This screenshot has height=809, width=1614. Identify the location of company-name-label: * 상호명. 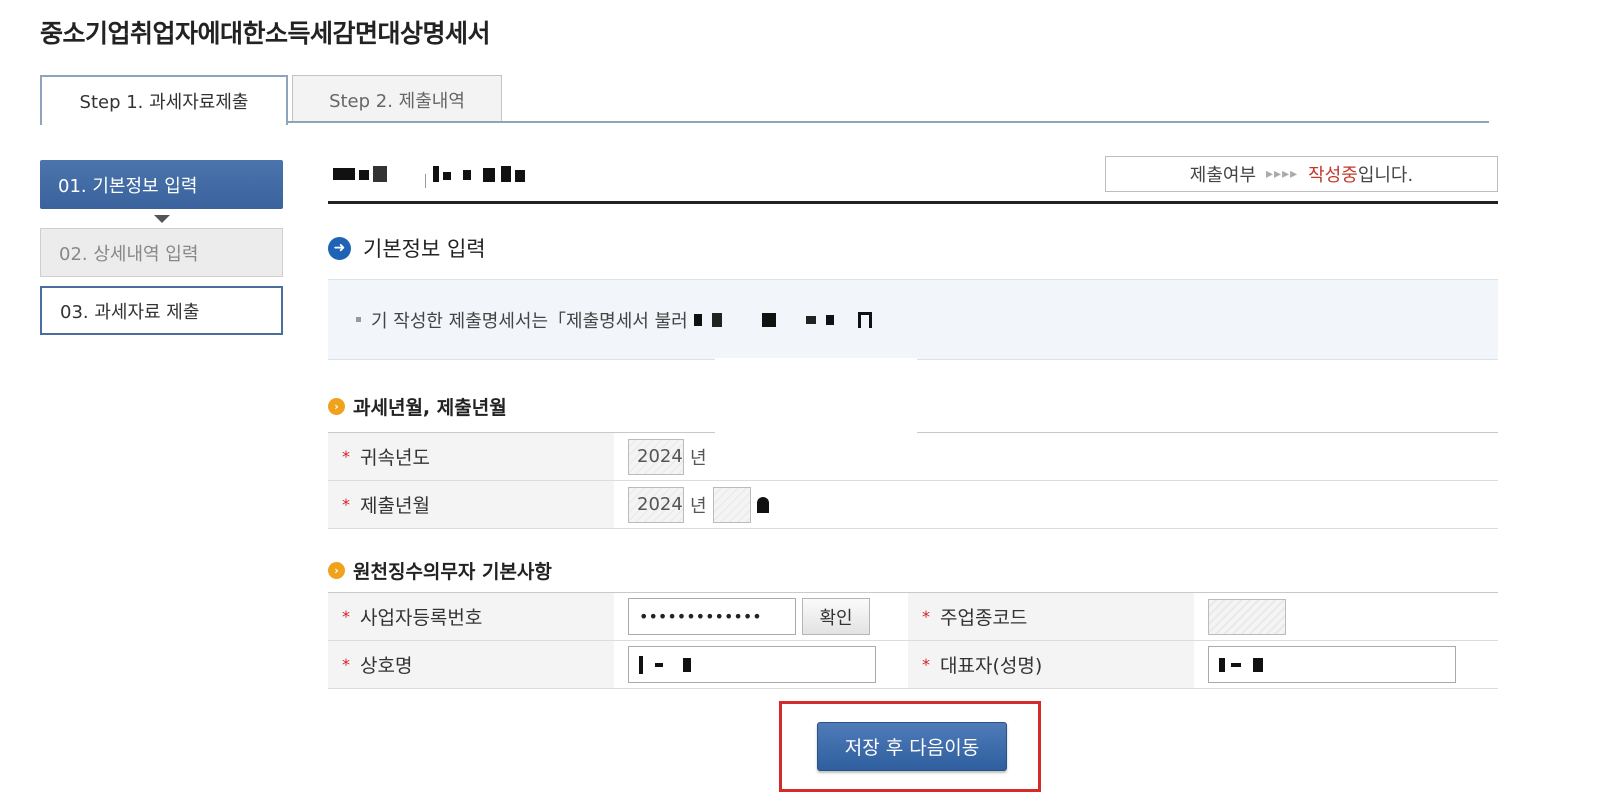
(471, 664).